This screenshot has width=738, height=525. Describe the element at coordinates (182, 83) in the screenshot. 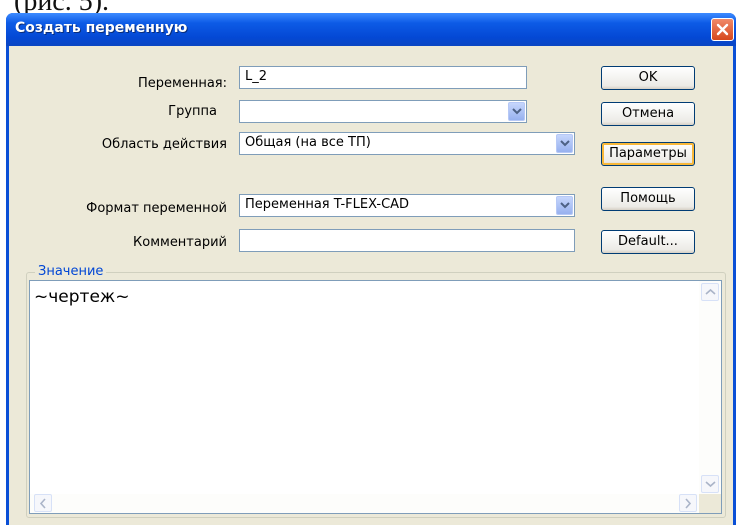

I see `variable-label: Переменная:` at that location.